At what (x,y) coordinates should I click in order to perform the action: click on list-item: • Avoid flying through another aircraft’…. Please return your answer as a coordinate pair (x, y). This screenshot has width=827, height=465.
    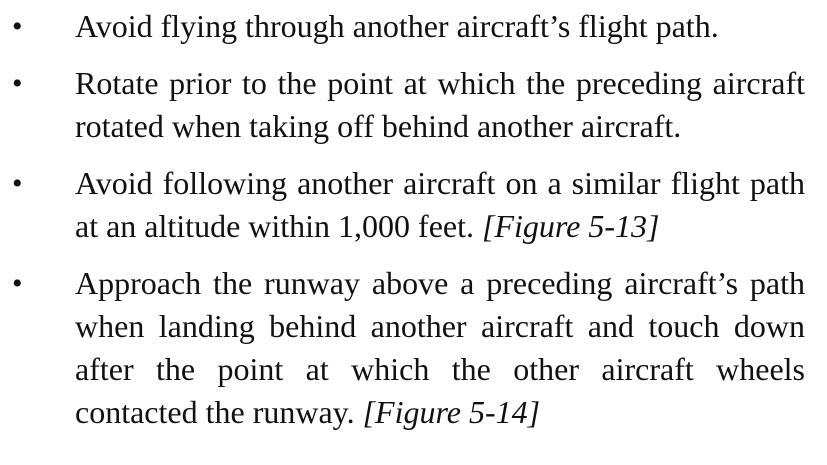
    Looking at the image, I should click on (408, 26).